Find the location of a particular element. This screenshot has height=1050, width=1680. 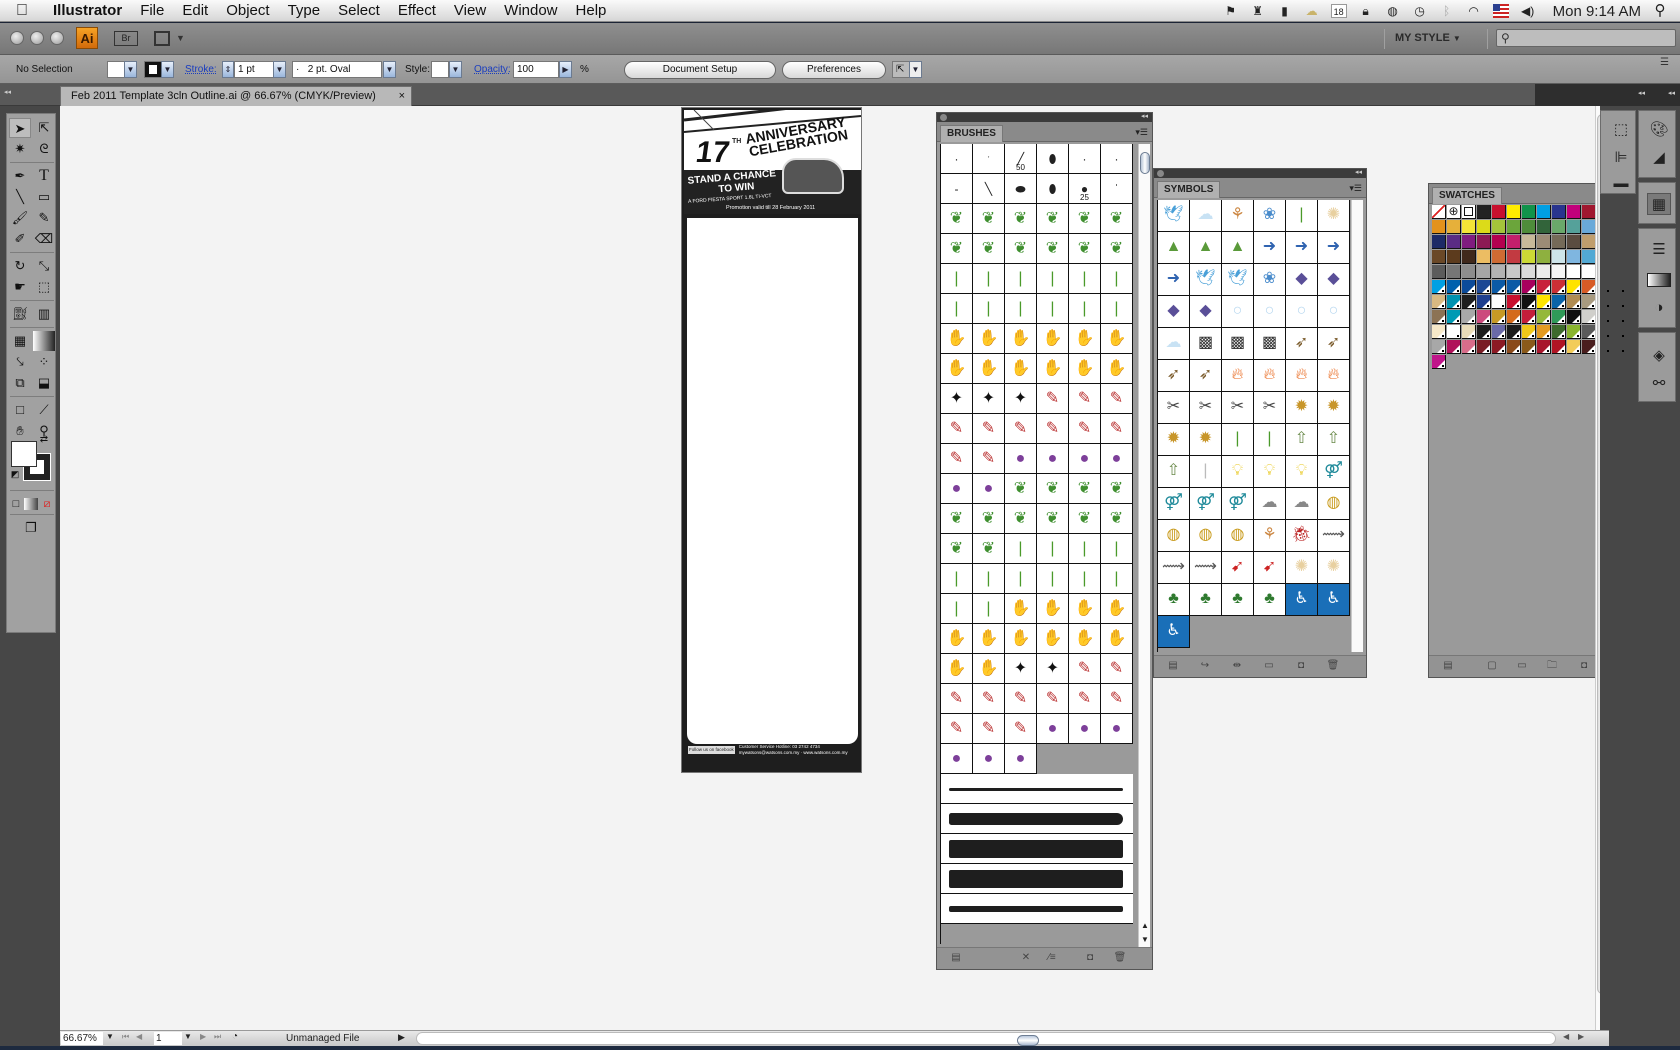

orb-icon: ● is located at coordinates (1021, 459).